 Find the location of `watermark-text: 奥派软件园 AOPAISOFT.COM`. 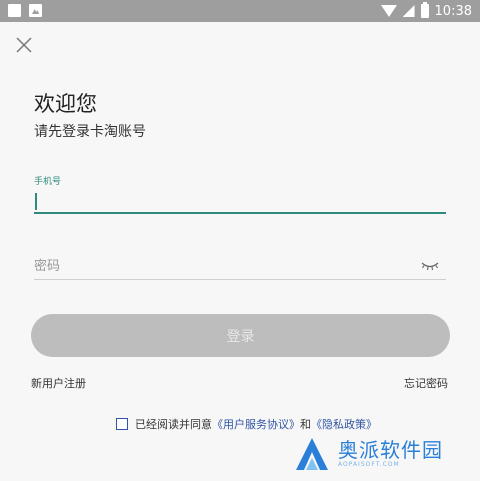

watermark-text: 奥派软件园 AOPAISOFT.COM is located at coordinates (390, 454).